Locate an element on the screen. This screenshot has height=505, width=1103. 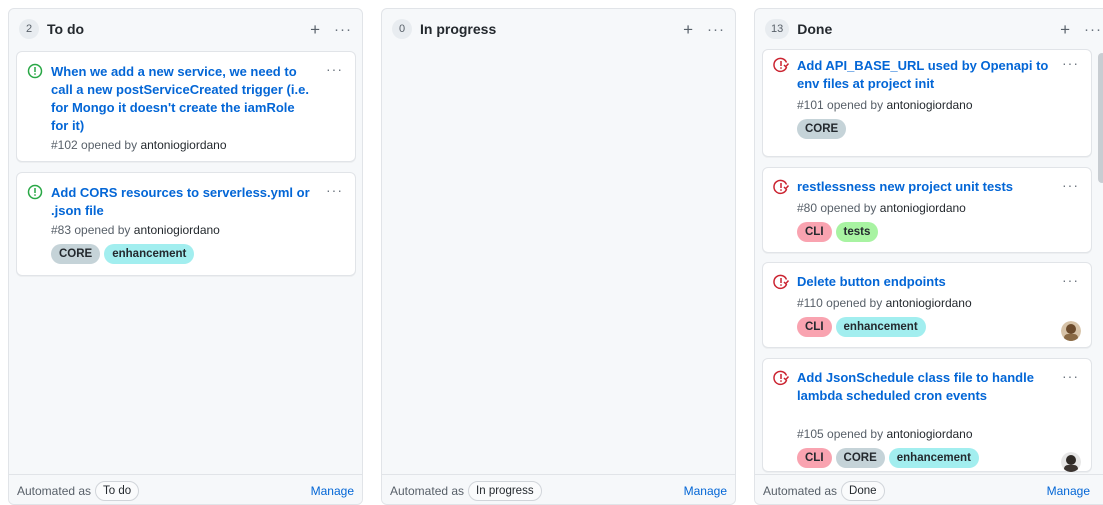
label-tests: tests is located at coordinates (857, 232).